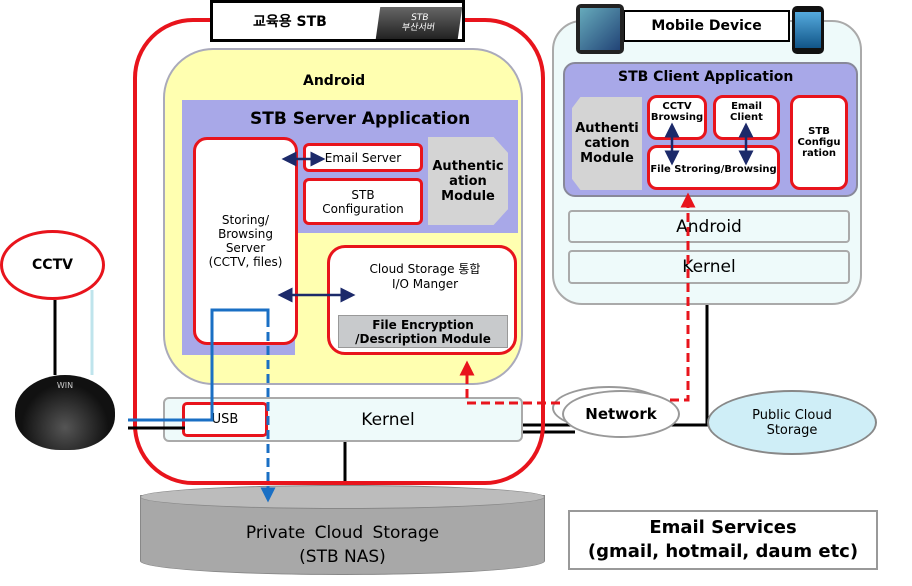  I want to click on network-to-client-dashed, so click(683, 297).